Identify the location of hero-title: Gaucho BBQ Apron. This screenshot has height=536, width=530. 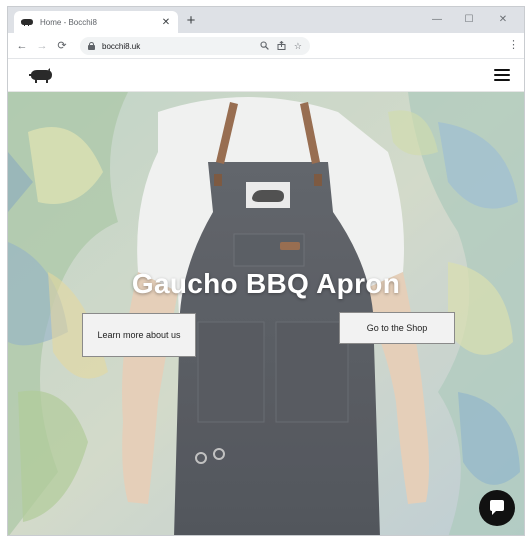
(266, 283).